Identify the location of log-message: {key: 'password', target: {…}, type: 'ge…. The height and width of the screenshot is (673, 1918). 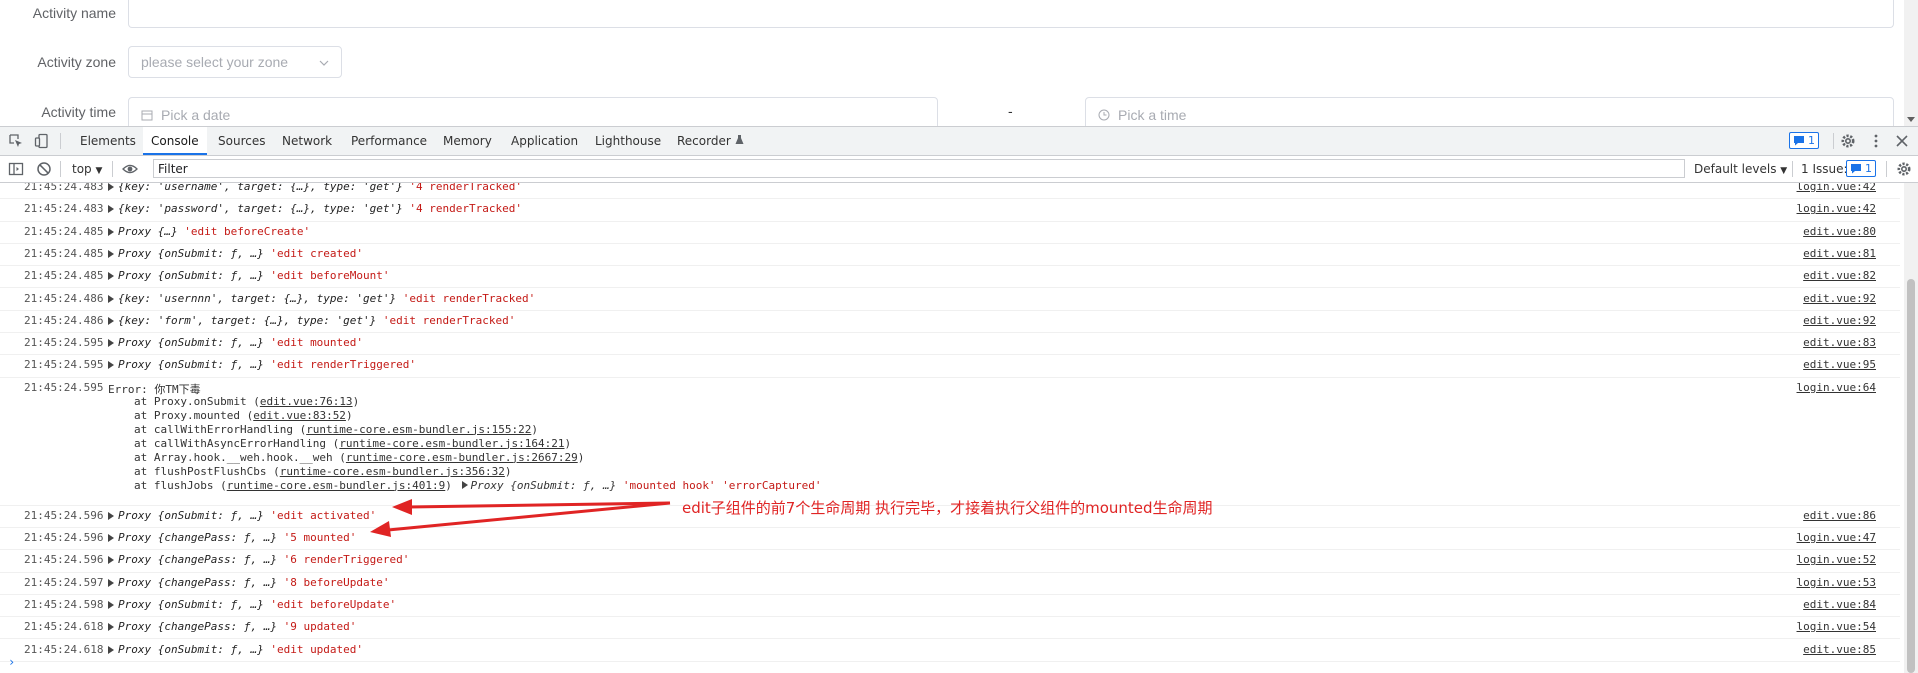
(315, 208).